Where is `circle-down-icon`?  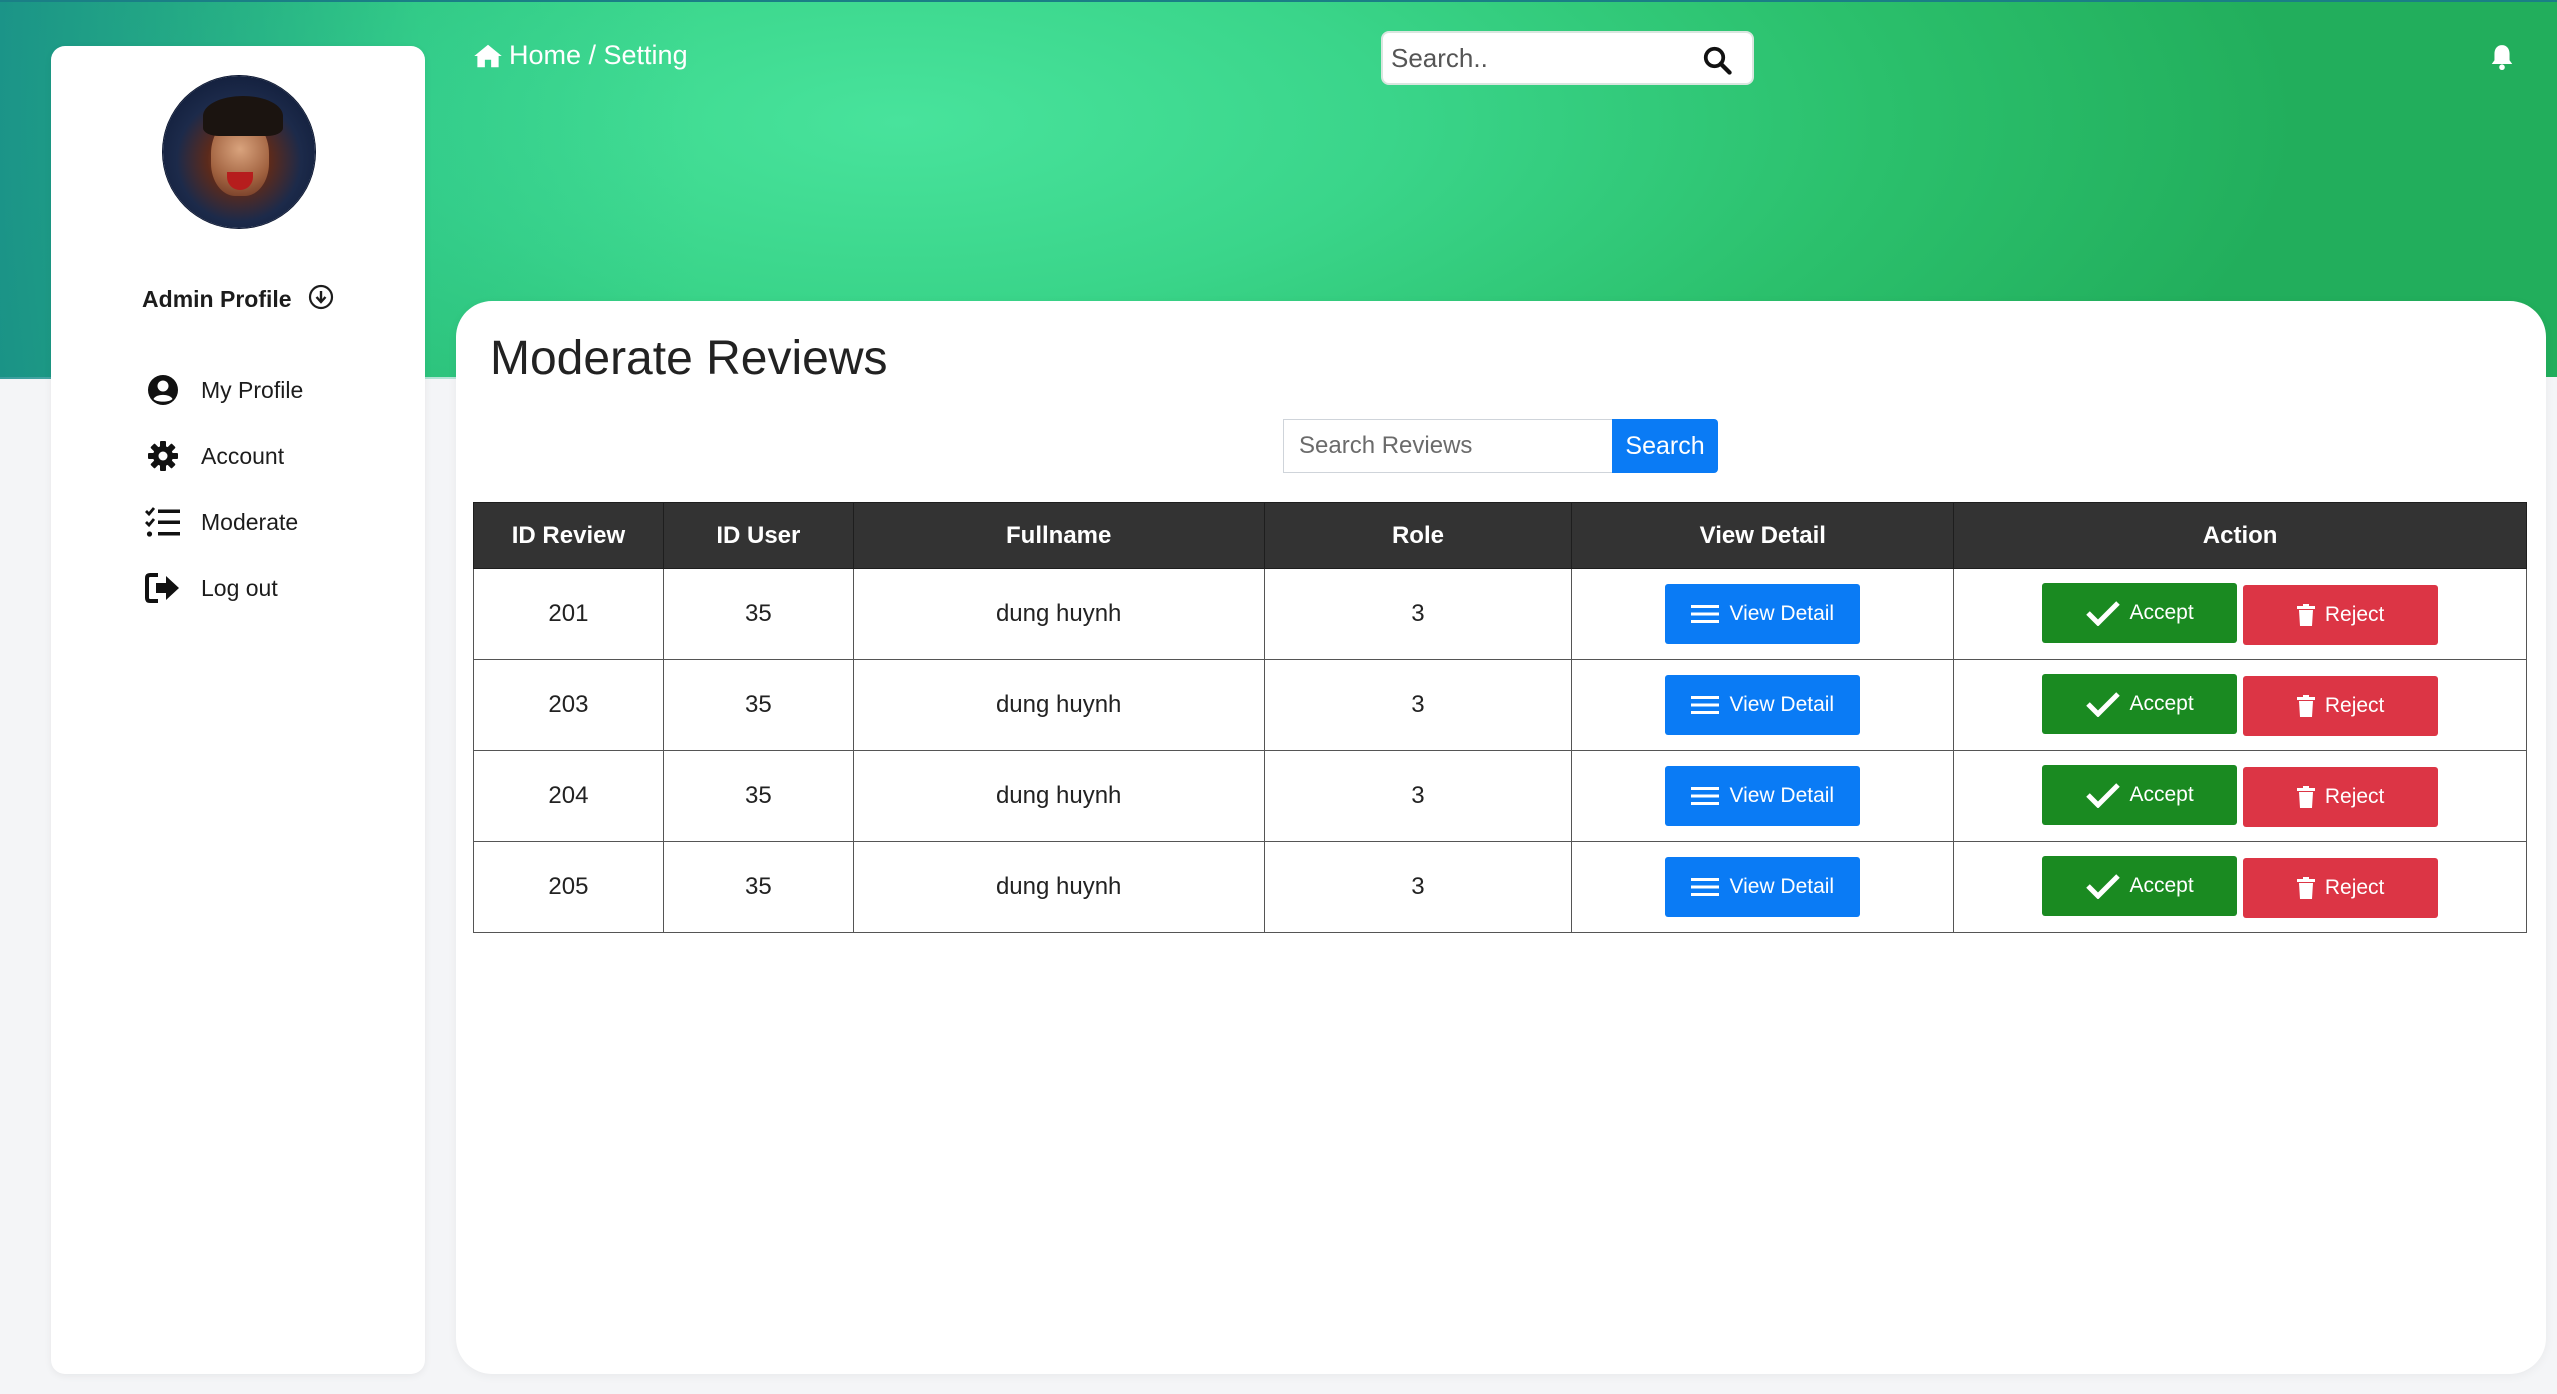 circle-down-icon is located at coordinates (321, 297).